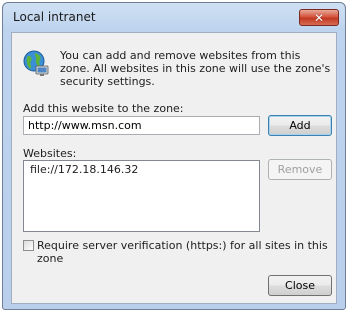 The width and height of the screenshot is (352, 316). I want to click on website-url-input, so click(141, 125).